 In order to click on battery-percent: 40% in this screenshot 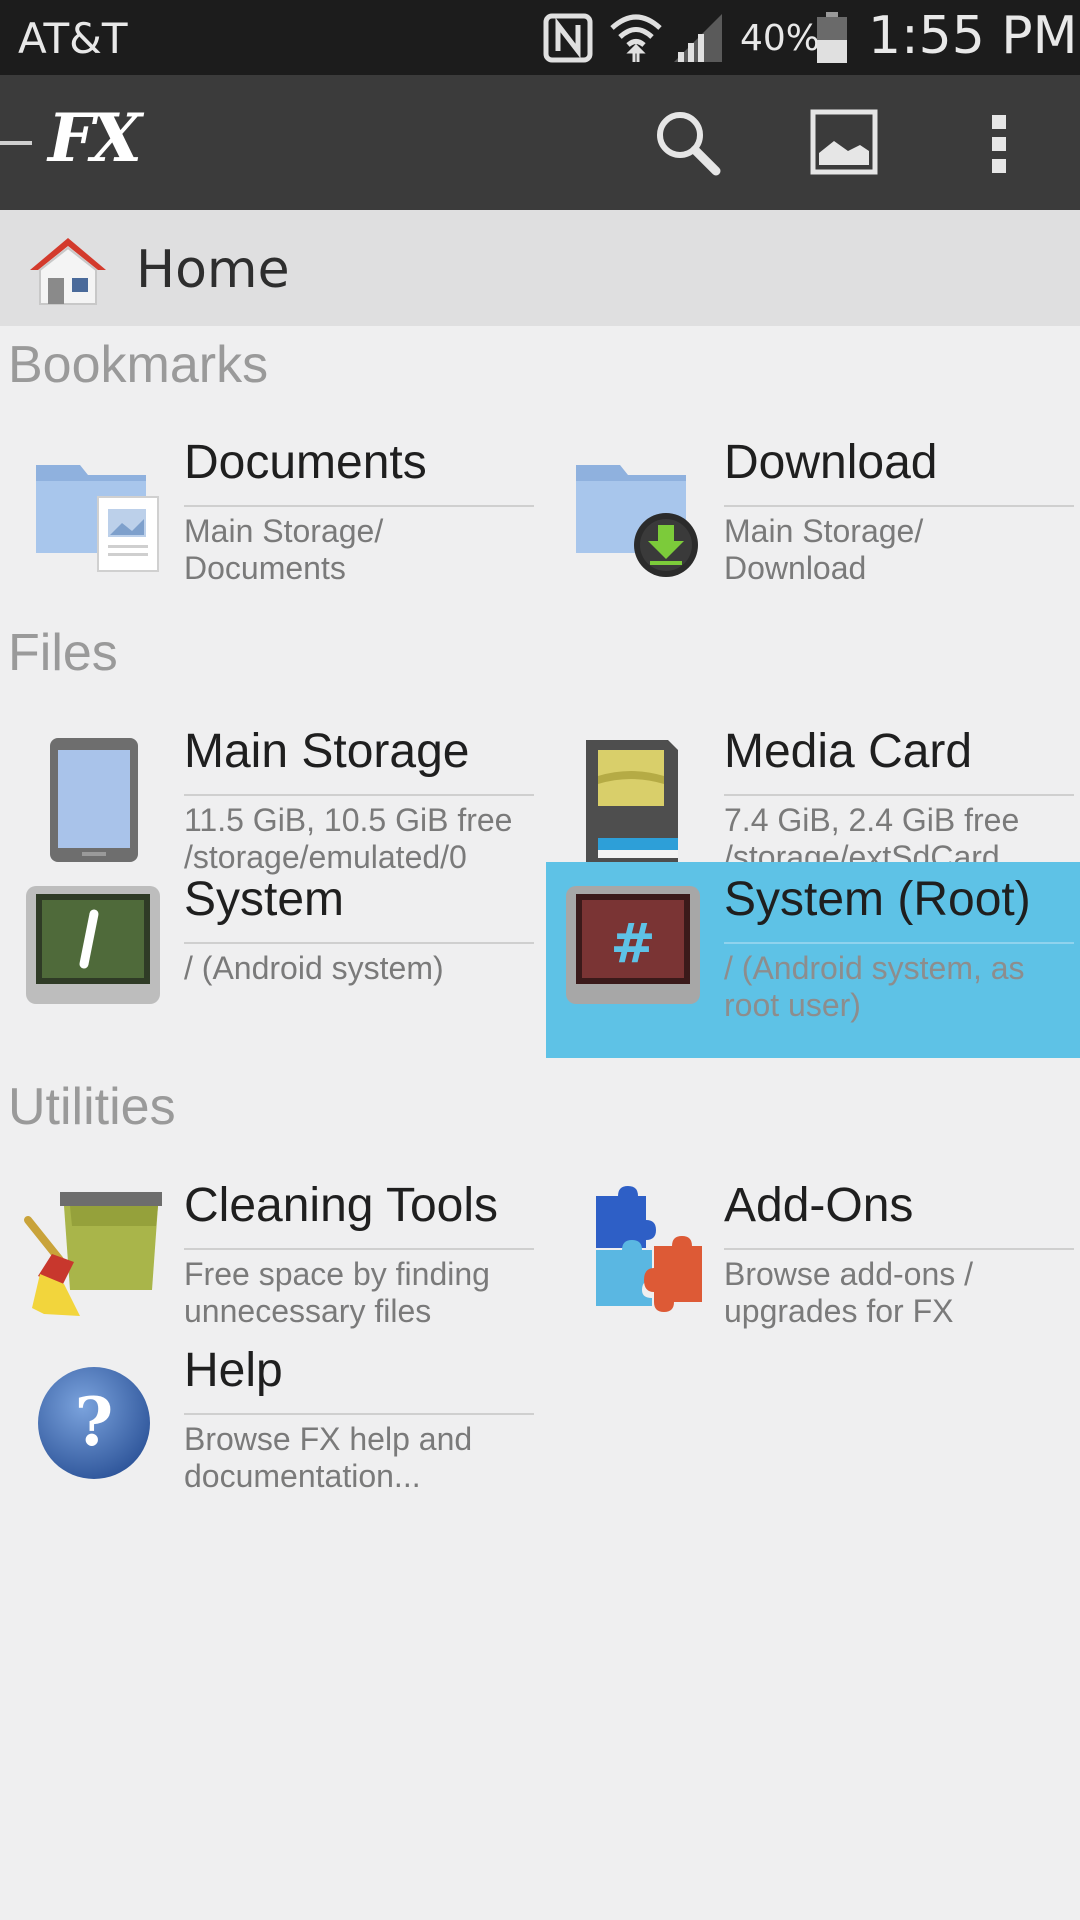, I will do `click(780, 38)`.